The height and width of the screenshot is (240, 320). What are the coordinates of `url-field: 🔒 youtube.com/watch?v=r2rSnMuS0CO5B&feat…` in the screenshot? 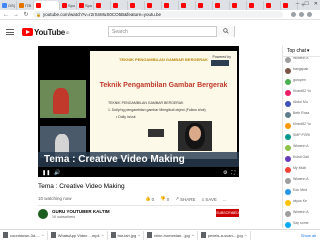 It's located at (158, 14).